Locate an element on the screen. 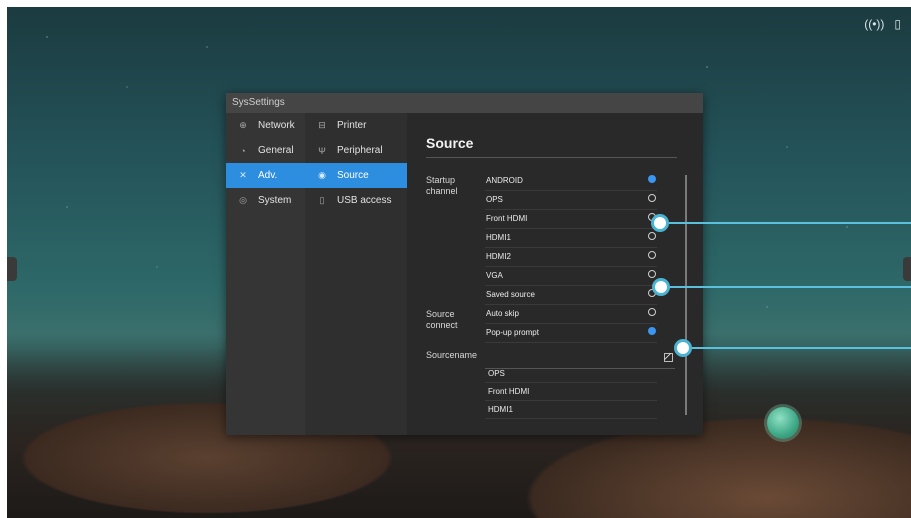 This screenshot has width=911, height=518. nav-item-network: ⊕ Network is located at coordinates (265, 125).